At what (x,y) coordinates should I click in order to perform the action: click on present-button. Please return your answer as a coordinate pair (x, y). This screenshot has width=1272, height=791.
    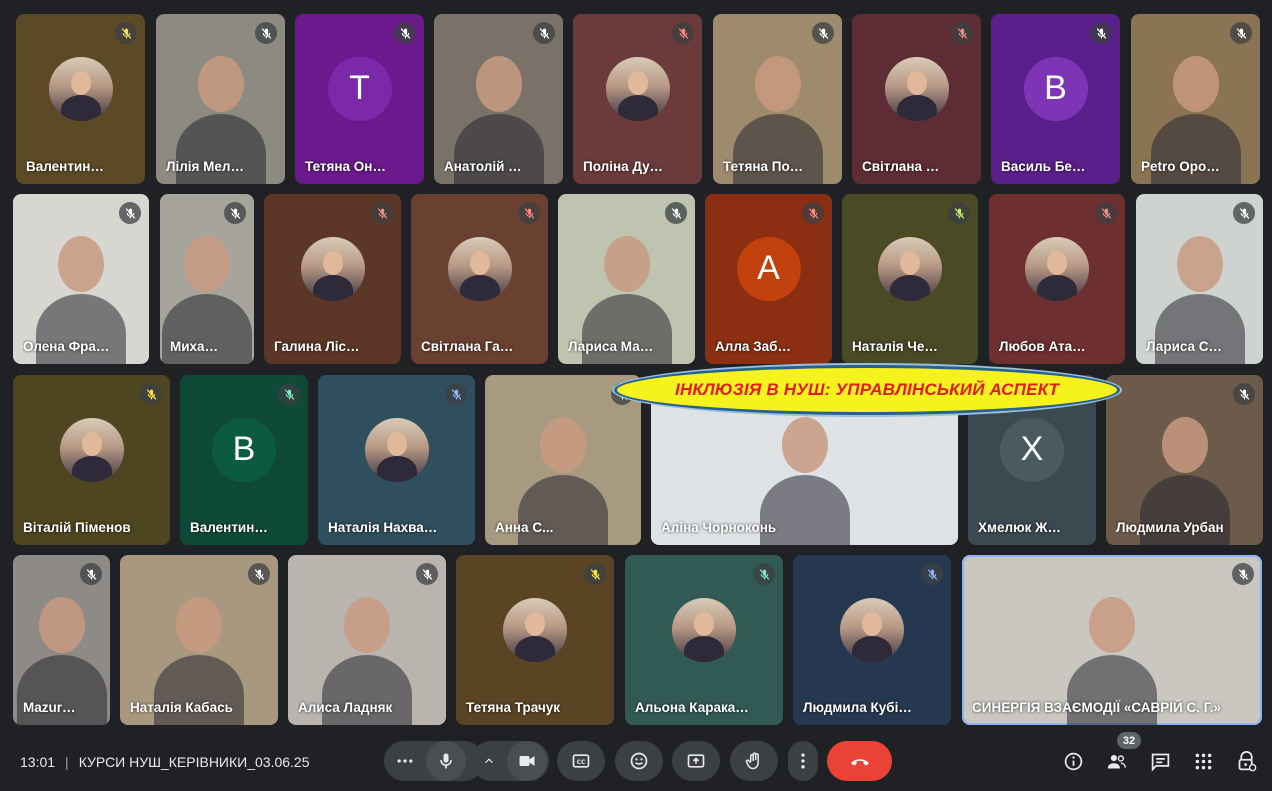
    Looking at the image, I should click on (696, 761).